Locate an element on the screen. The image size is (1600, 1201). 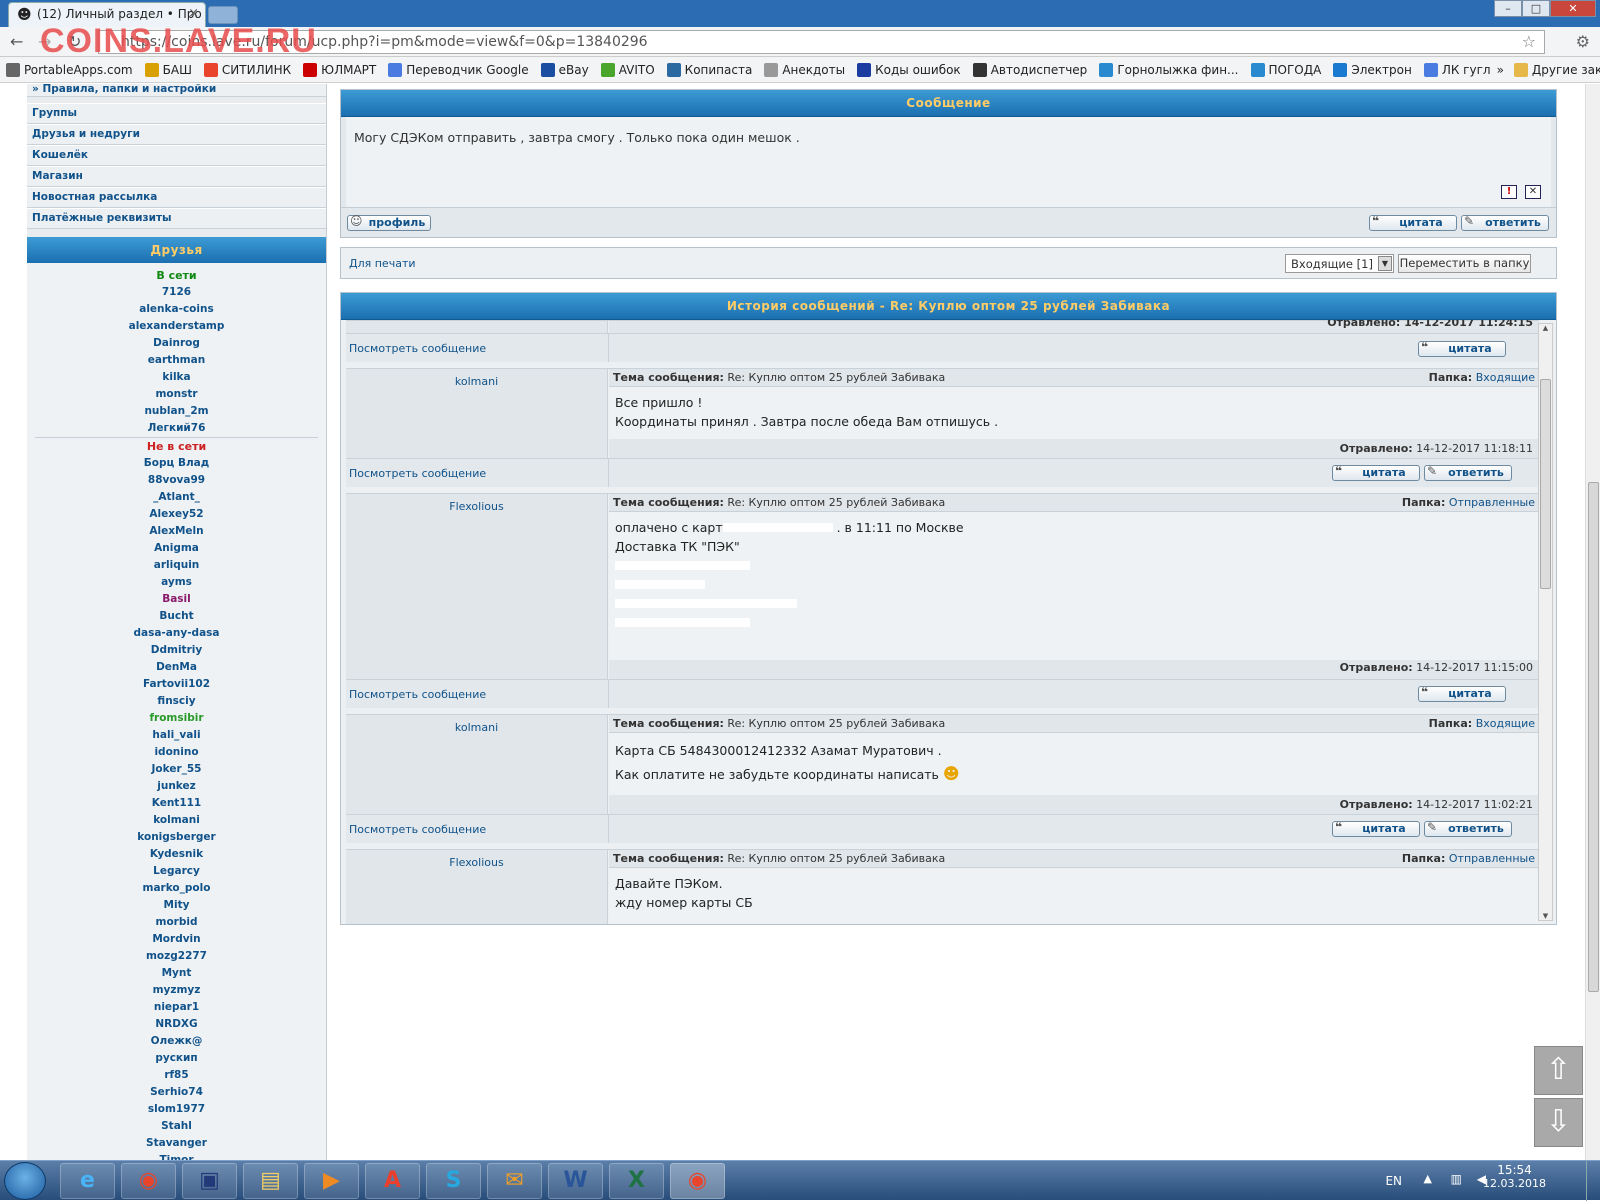
media-player-taskbar-icon: ▶ is located at coordinates (331, 1181).